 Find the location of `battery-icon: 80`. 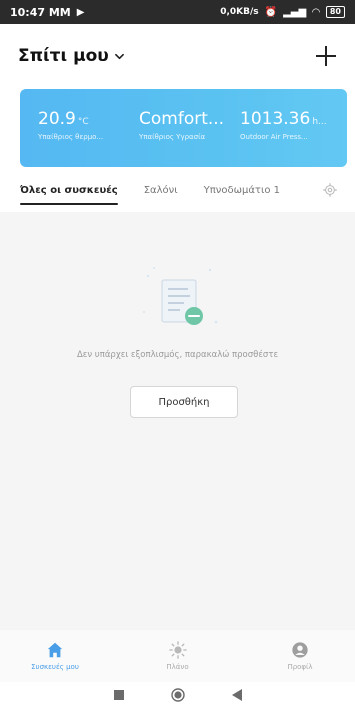

battery-icon: 80 is located at coordinates (335, 12).